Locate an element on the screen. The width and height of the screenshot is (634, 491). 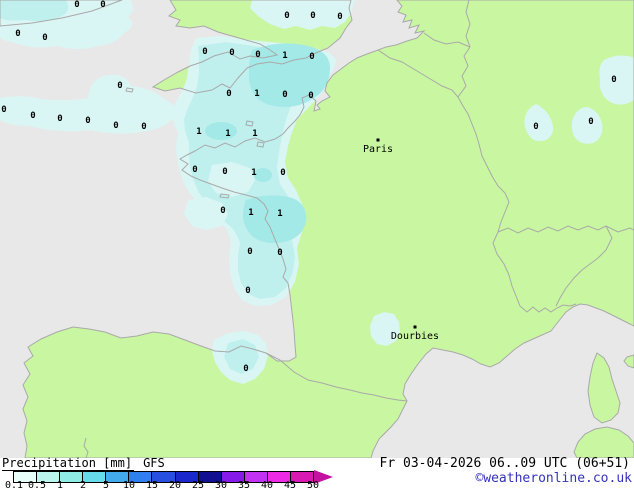
legend-tick-label: 15 is located at coordinates (152, 485).